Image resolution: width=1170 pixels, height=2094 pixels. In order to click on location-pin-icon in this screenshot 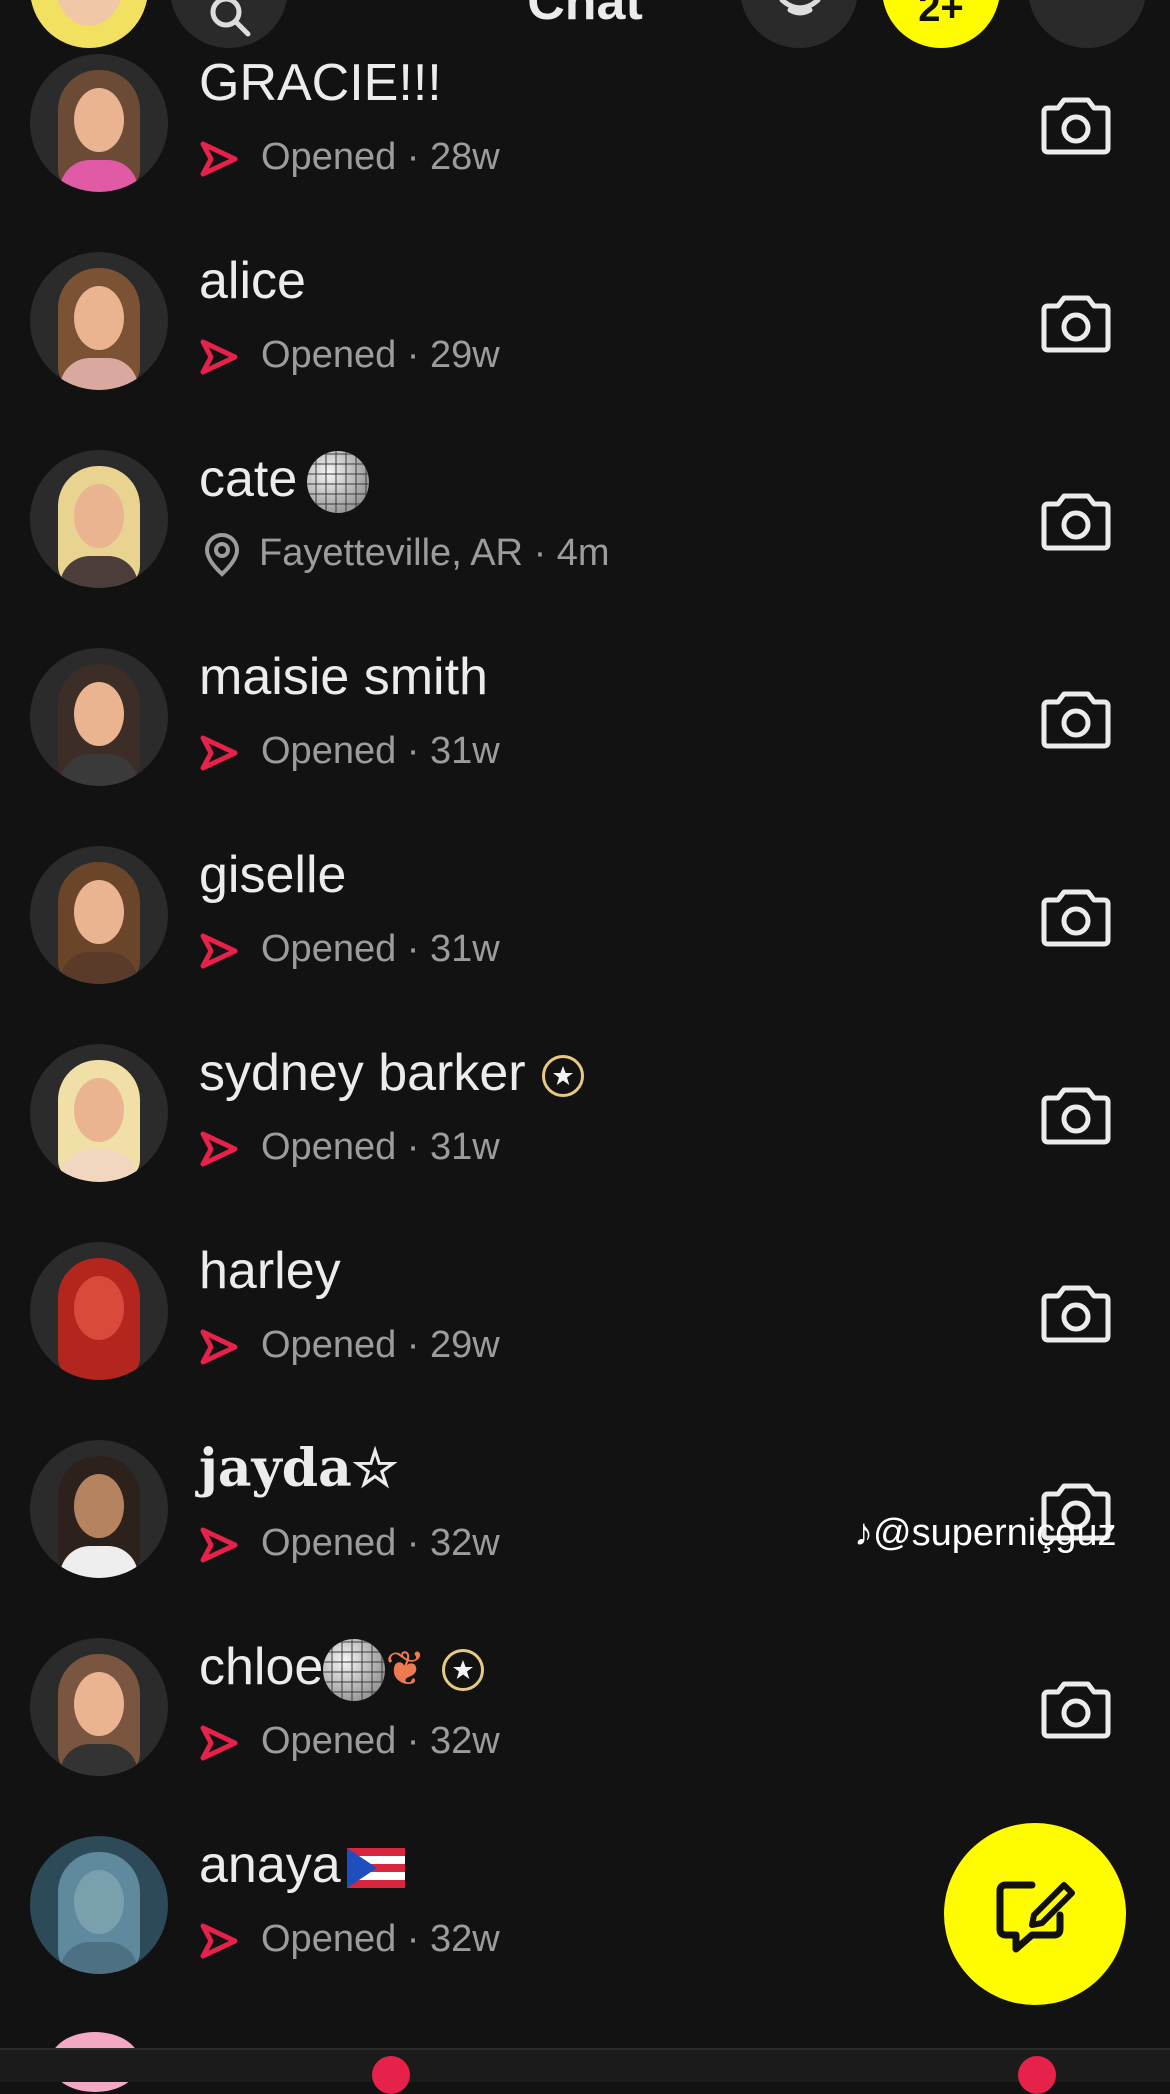, I will do `click(222, 555)`.